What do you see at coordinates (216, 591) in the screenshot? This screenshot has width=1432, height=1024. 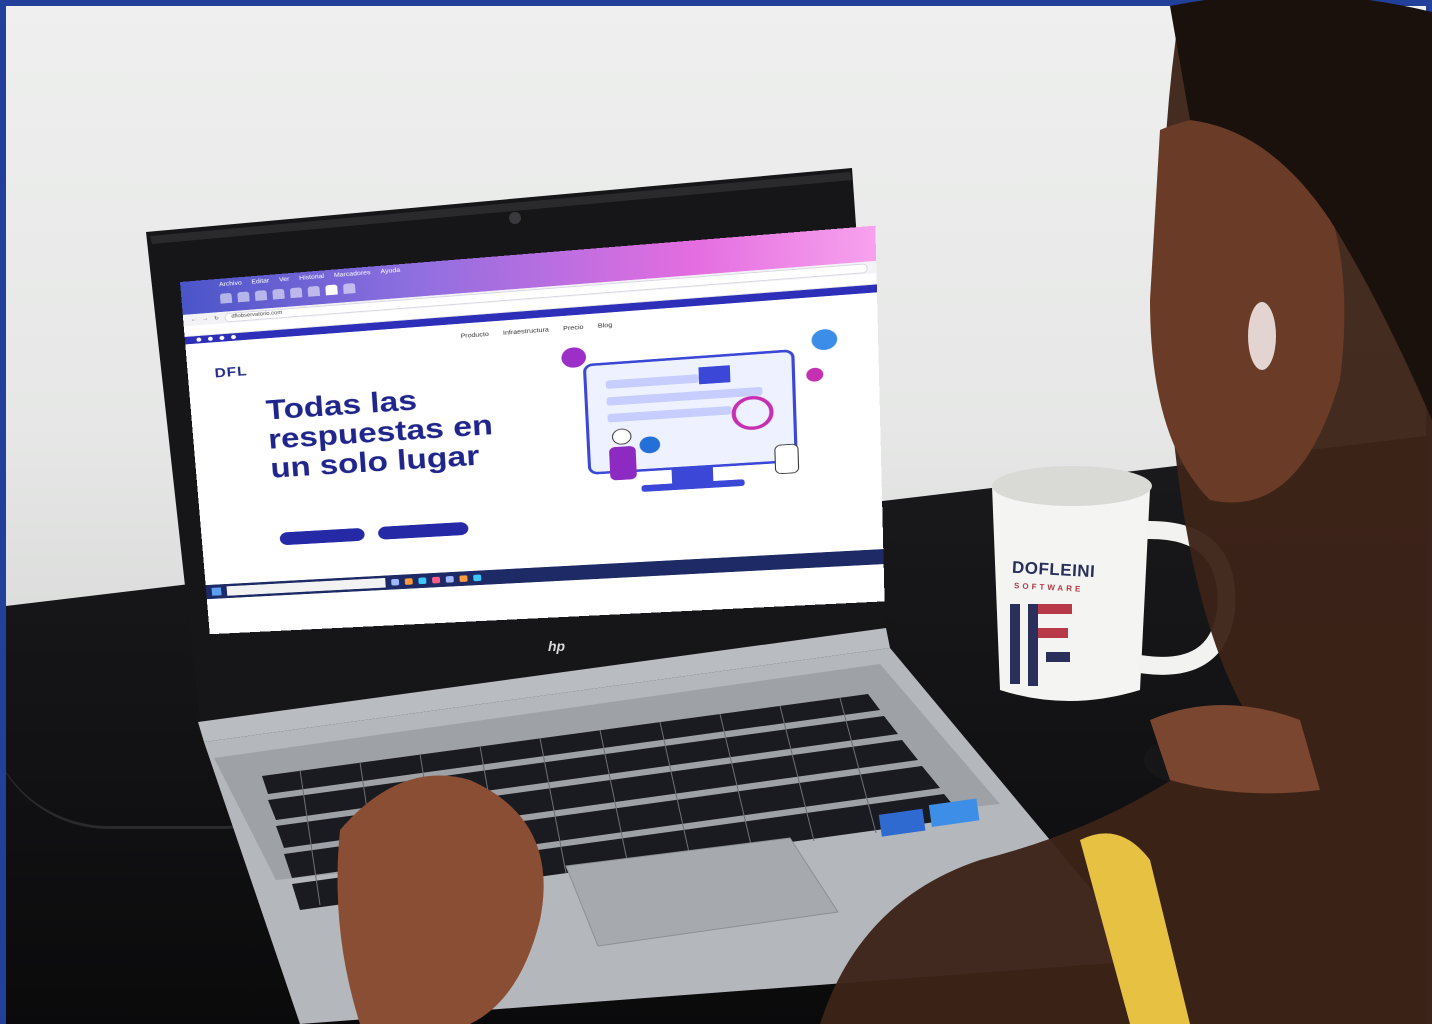 I see `windows-start-icon` at bounding box center [216, 591].